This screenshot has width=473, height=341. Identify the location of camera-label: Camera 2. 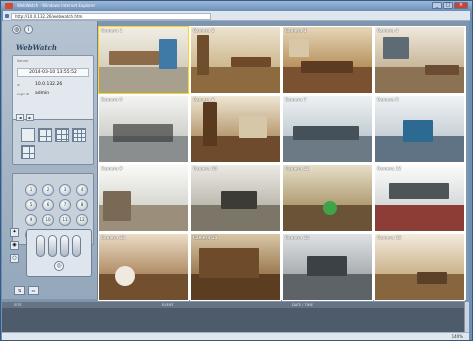
(204, 30).